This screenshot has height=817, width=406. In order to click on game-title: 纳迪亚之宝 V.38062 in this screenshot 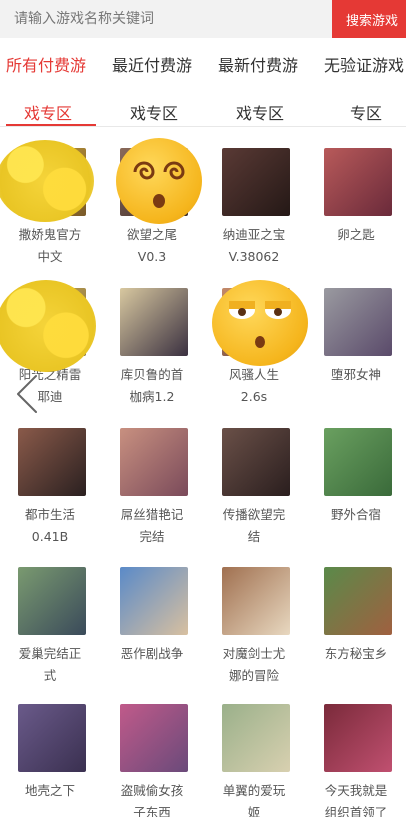, I will do `click(254, 246)`.